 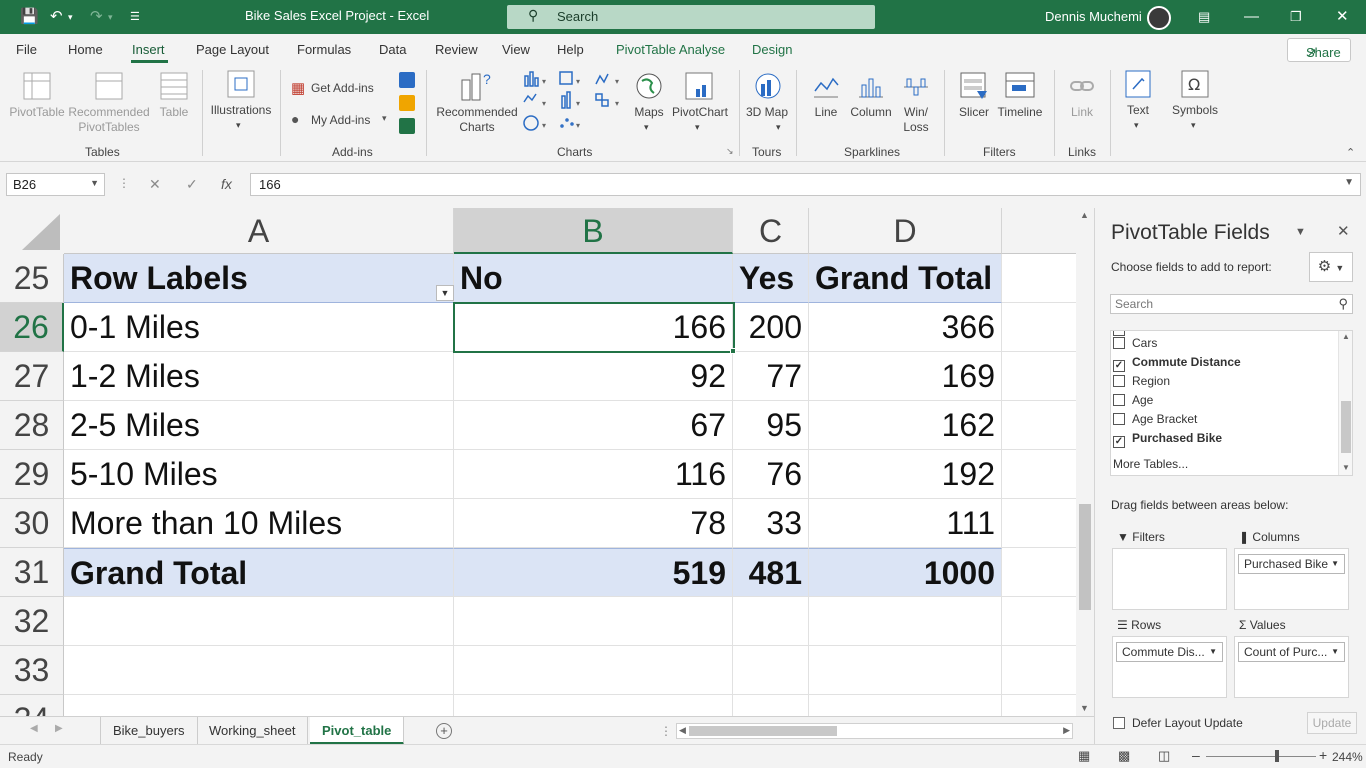 I want to click on tab-split-icon: ⋮, so click(x=666, y=731).